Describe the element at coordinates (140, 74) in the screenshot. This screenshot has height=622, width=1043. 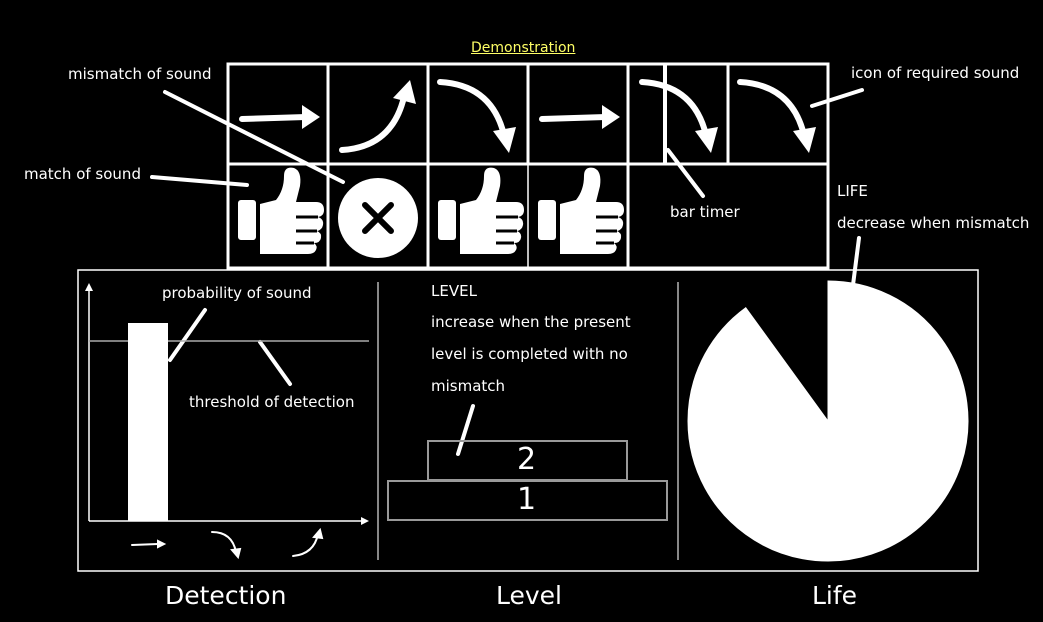
I see `mismatch-annotation: mismatch of sound` at that location.